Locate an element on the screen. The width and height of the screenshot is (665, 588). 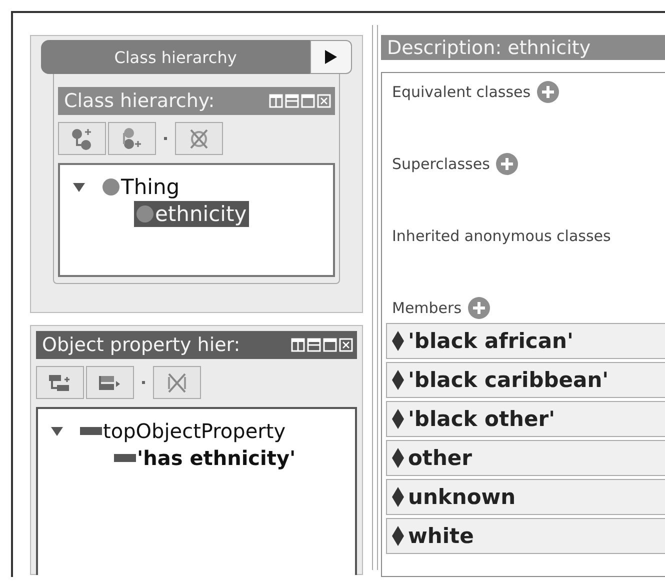
view-tab: Class hierarchy is located at coordinates (175, 57).